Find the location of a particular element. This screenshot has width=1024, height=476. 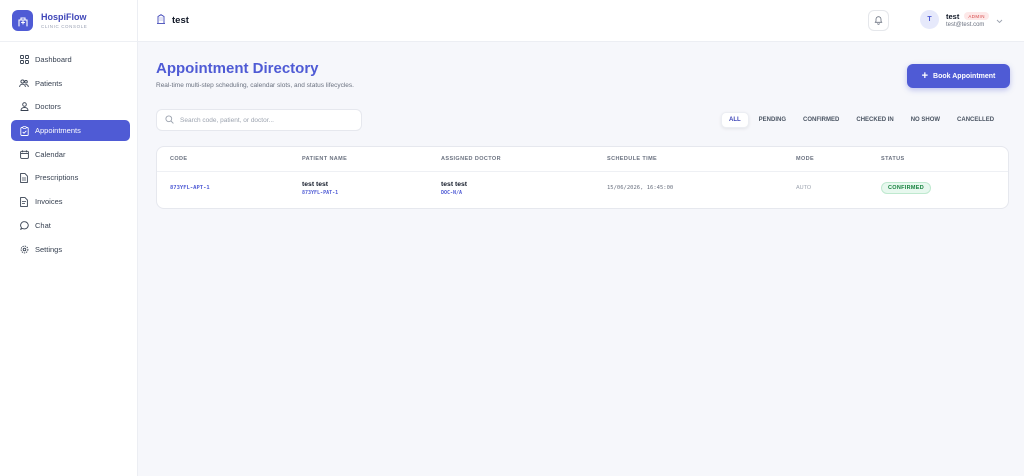

filter-tab-pending: PENDING is located at coordinates (772, 120).